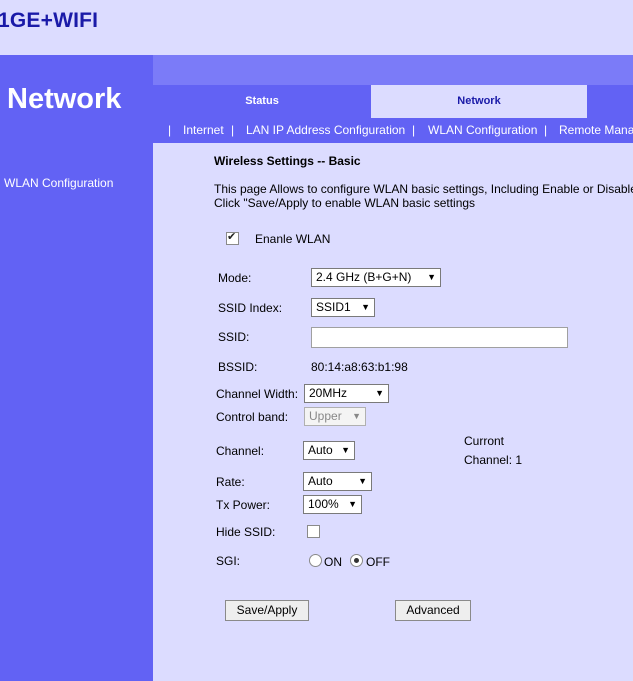 This screenshot has width=633, height=681. What do you see at coordinates (234, 337) in the screenshot?
I see `ssid-label: SSID:` at bounding box center [234, 337].